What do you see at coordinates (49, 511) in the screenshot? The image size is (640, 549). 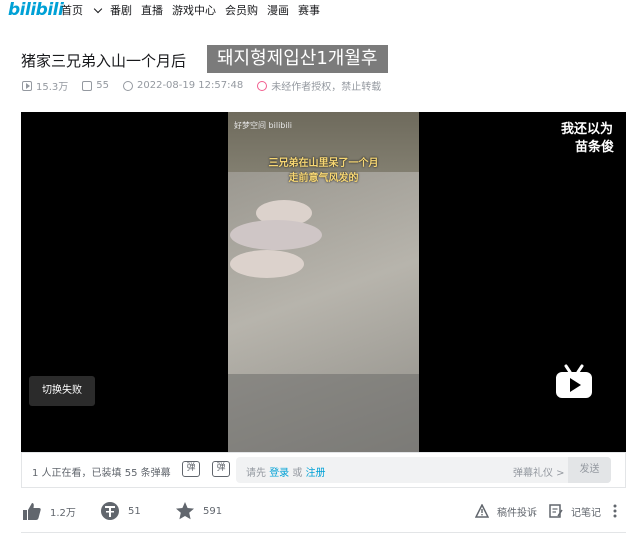 I see `like-button: 1.2万` at bounding box center [49, 511].